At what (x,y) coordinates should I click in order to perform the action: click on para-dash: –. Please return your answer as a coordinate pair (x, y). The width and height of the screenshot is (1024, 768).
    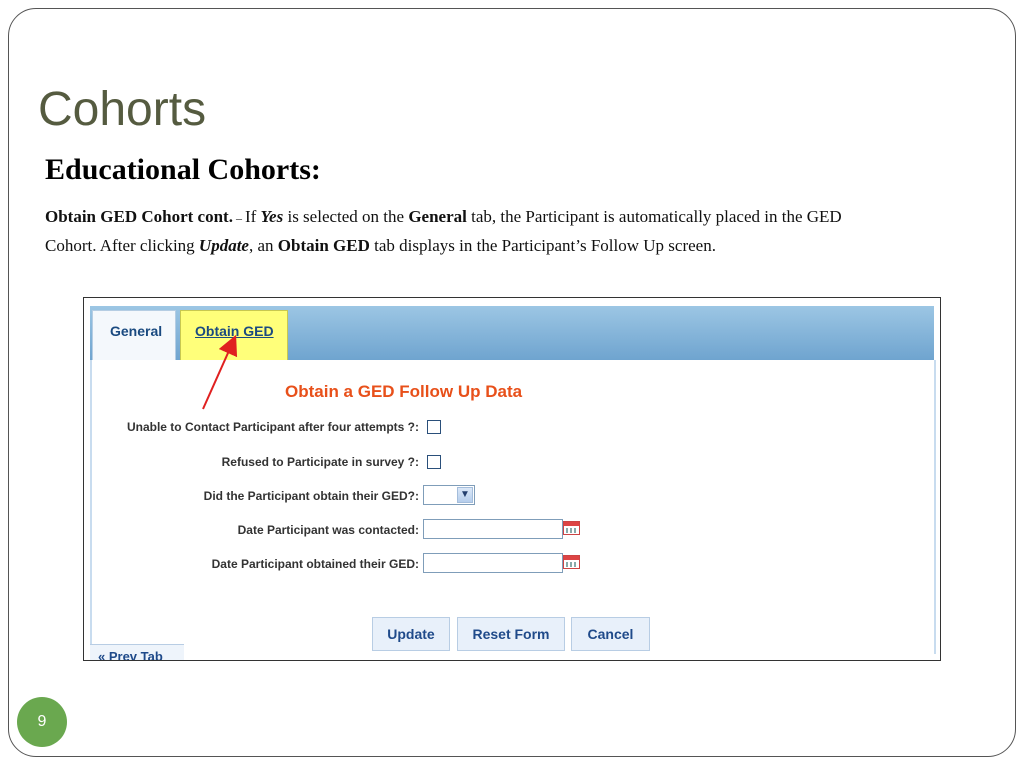
    Looking at the image, I should click on (238, 218).